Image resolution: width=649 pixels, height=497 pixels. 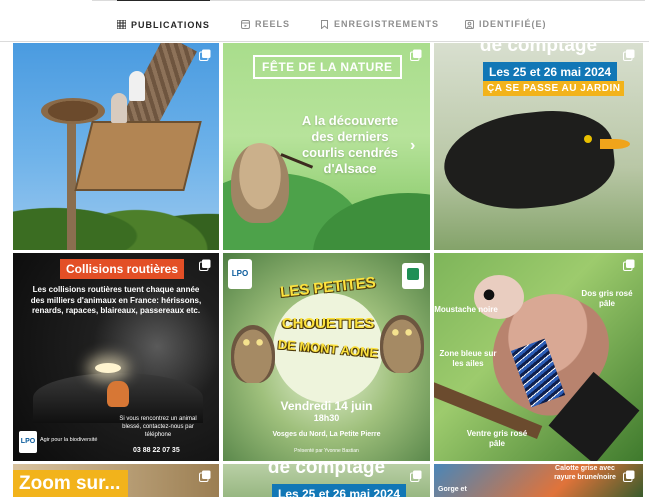 I want to click on bookmark-icon, so click(x=324, y=24).